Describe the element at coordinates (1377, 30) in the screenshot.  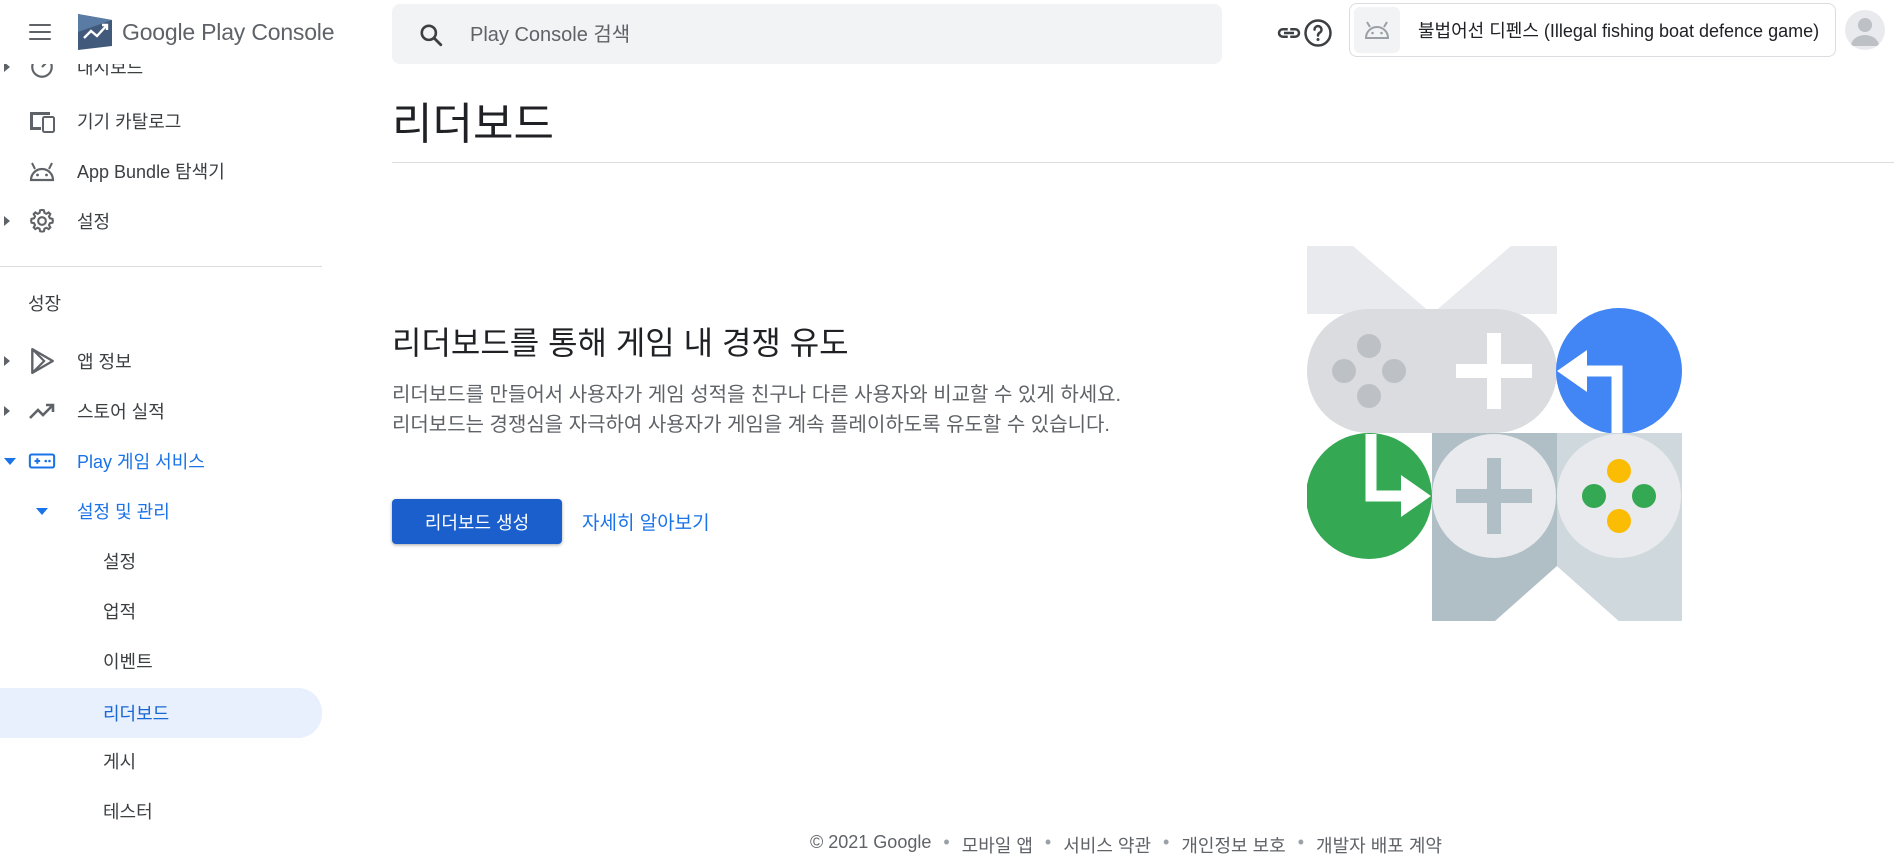
I see `android-app-icon` at that location.